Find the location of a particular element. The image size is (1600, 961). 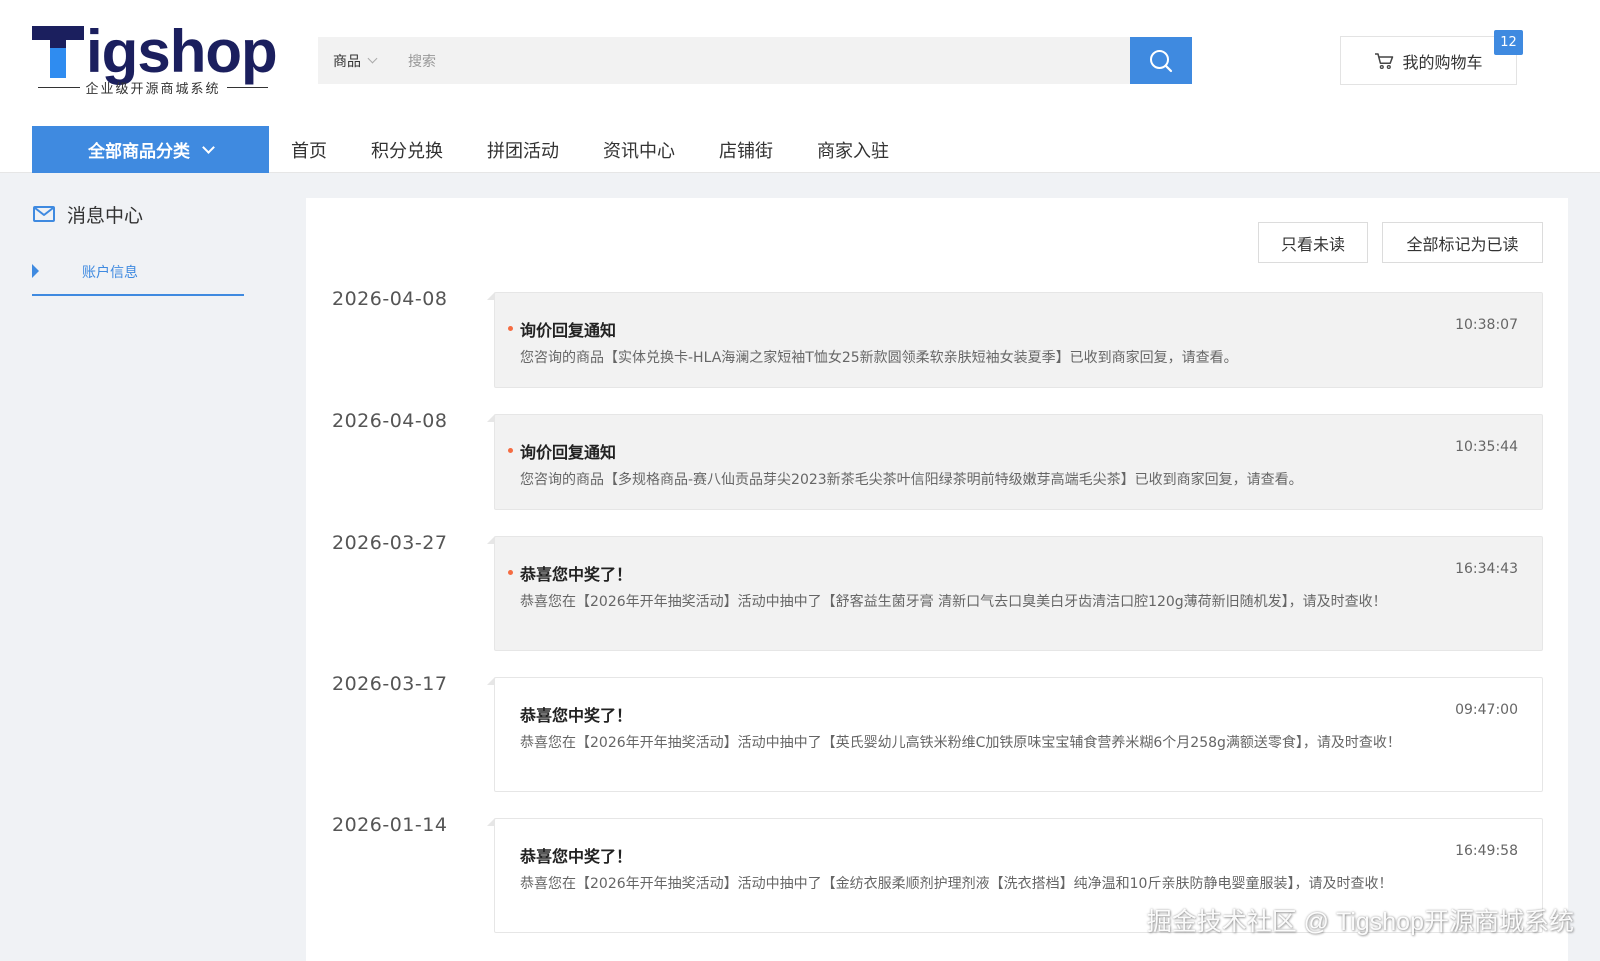

sidebar-header: 消息中心 is located at coordinates (138, 214).